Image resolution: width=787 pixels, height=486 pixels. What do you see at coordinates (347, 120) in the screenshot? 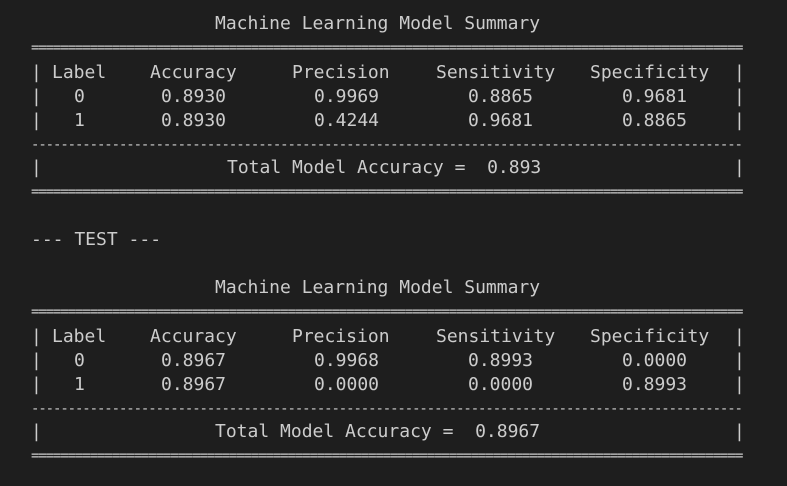
I see `table-cell: 0.4244` at bounding box center [347, 120].